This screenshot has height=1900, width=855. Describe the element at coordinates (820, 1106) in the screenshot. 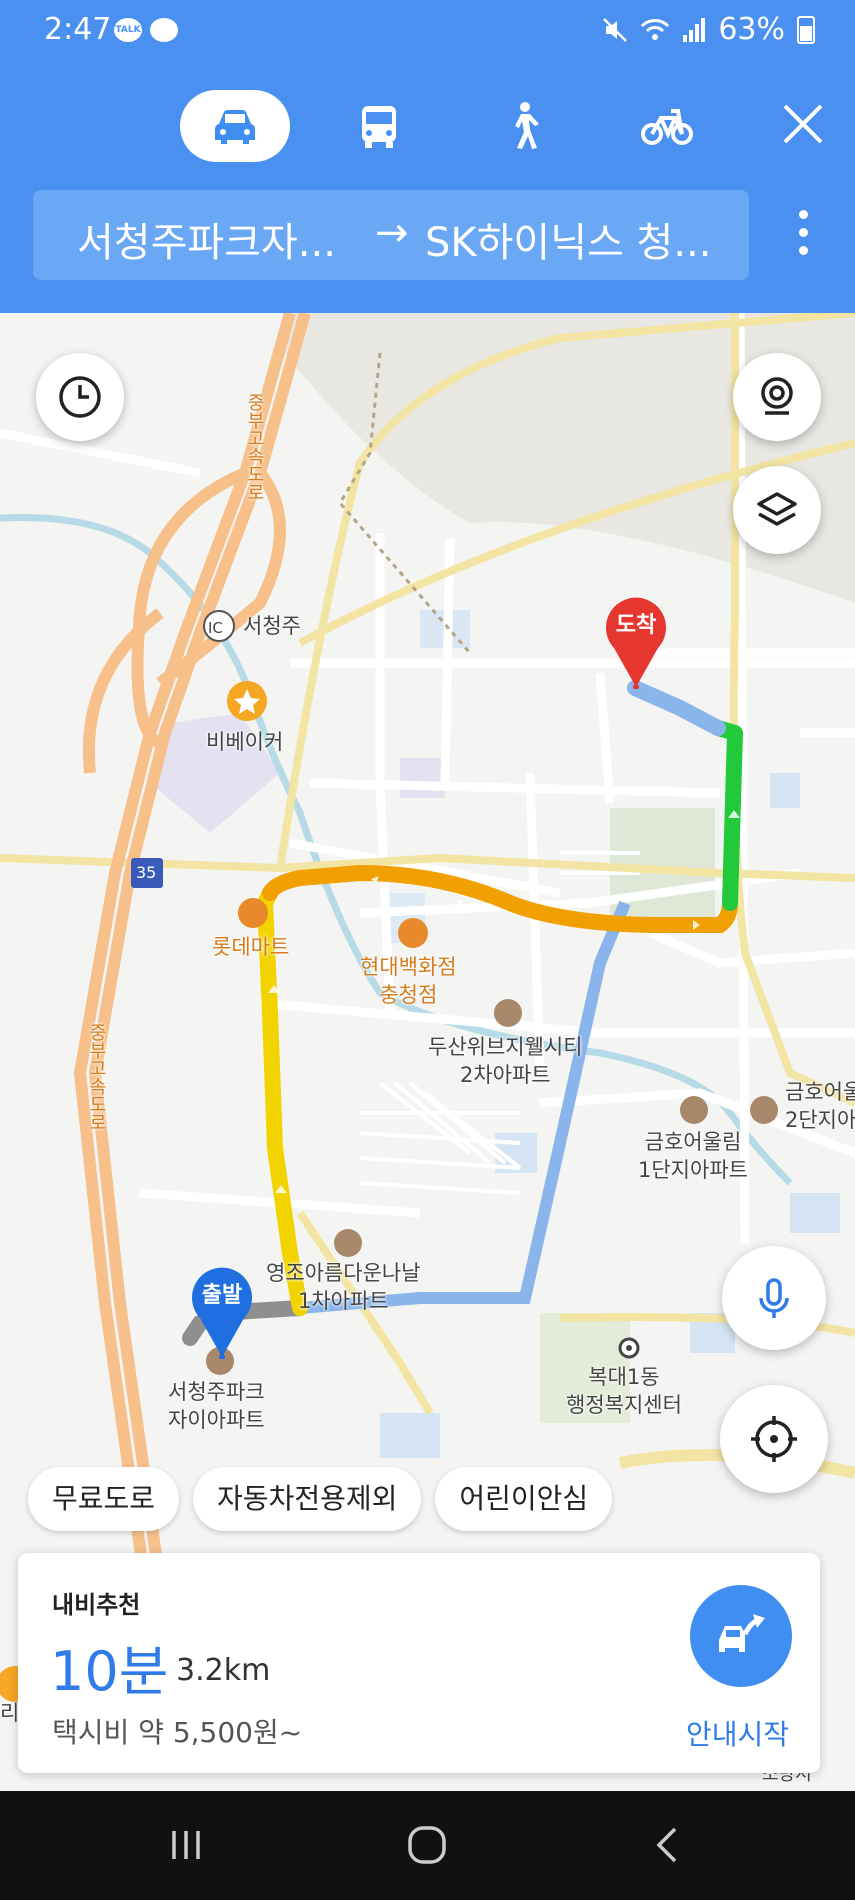

I see `map-label-kumho2: 금호어울 2단지아` at that location.